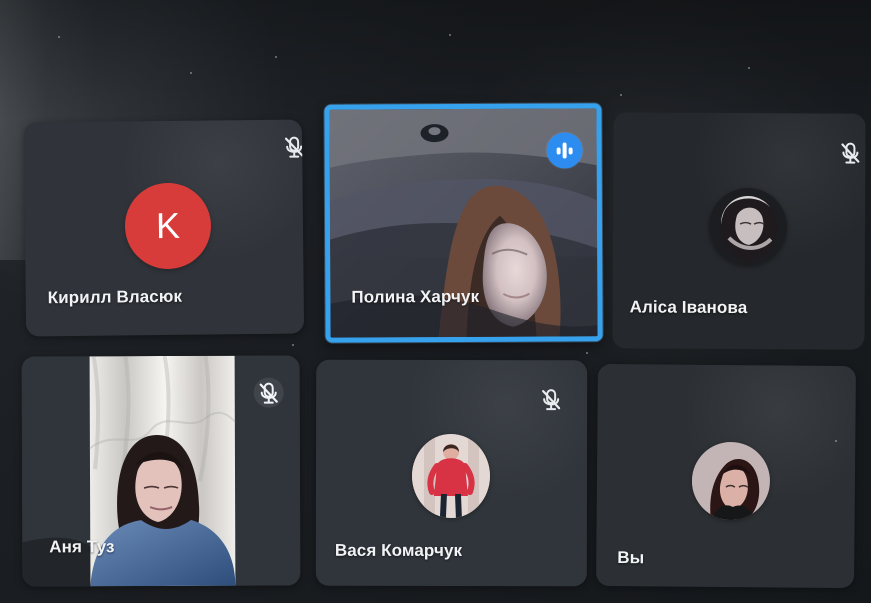  Describe the element at coordinates (168, 226) in the screenshot. I see `avatar: K` at that location.